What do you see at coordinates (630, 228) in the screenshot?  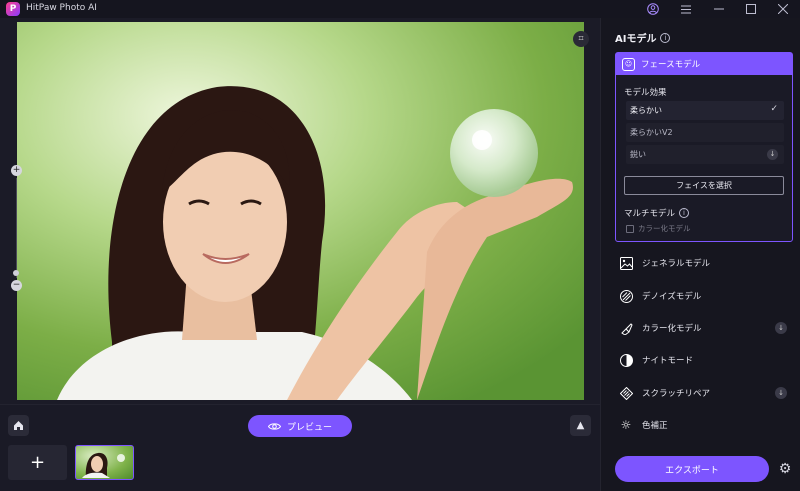 I see `checkbox-icon` at bounding box center [630, 228].